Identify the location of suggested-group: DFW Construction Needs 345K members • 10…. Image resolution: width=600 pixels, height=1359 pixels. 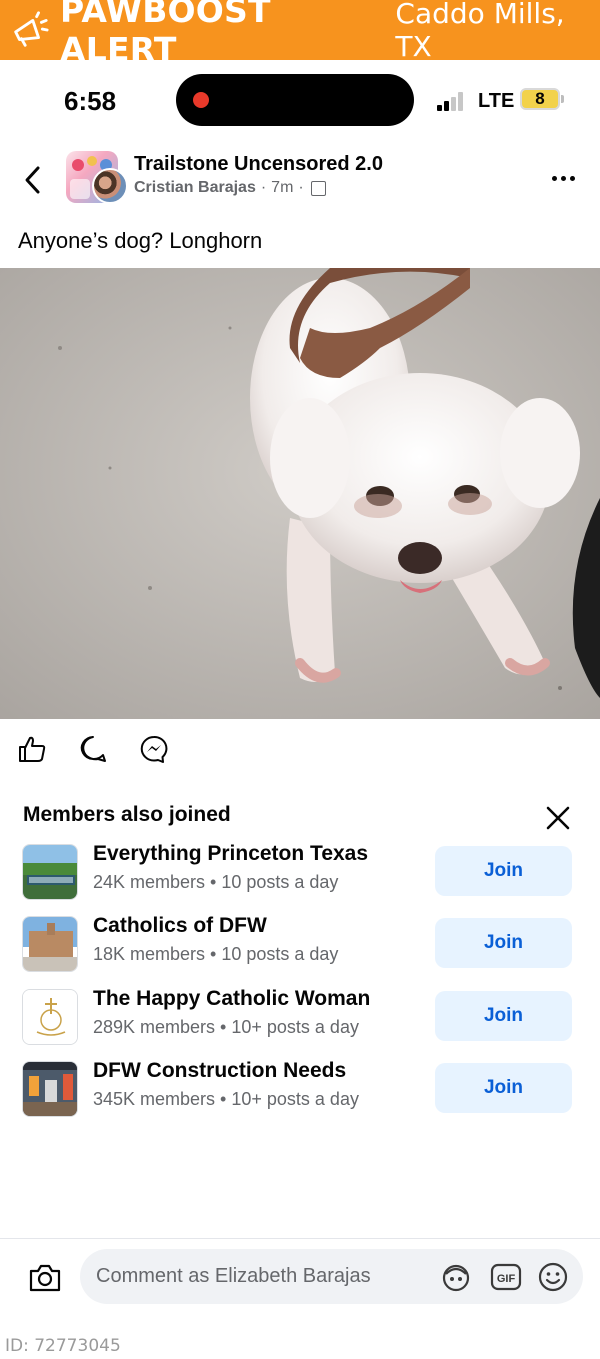
(300, 1093).